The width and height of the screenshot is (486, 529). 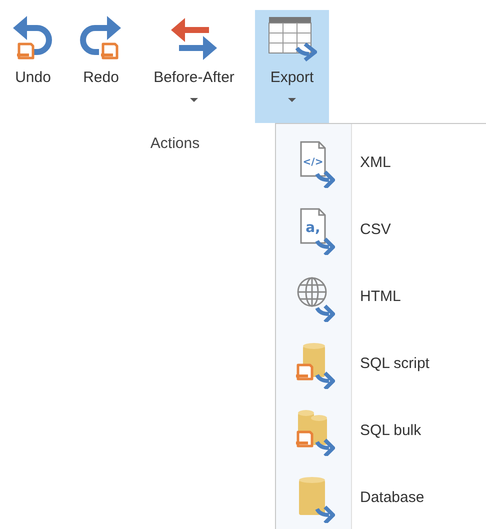 I want to click on menu-item: HTML, so click(x=381, y=297).